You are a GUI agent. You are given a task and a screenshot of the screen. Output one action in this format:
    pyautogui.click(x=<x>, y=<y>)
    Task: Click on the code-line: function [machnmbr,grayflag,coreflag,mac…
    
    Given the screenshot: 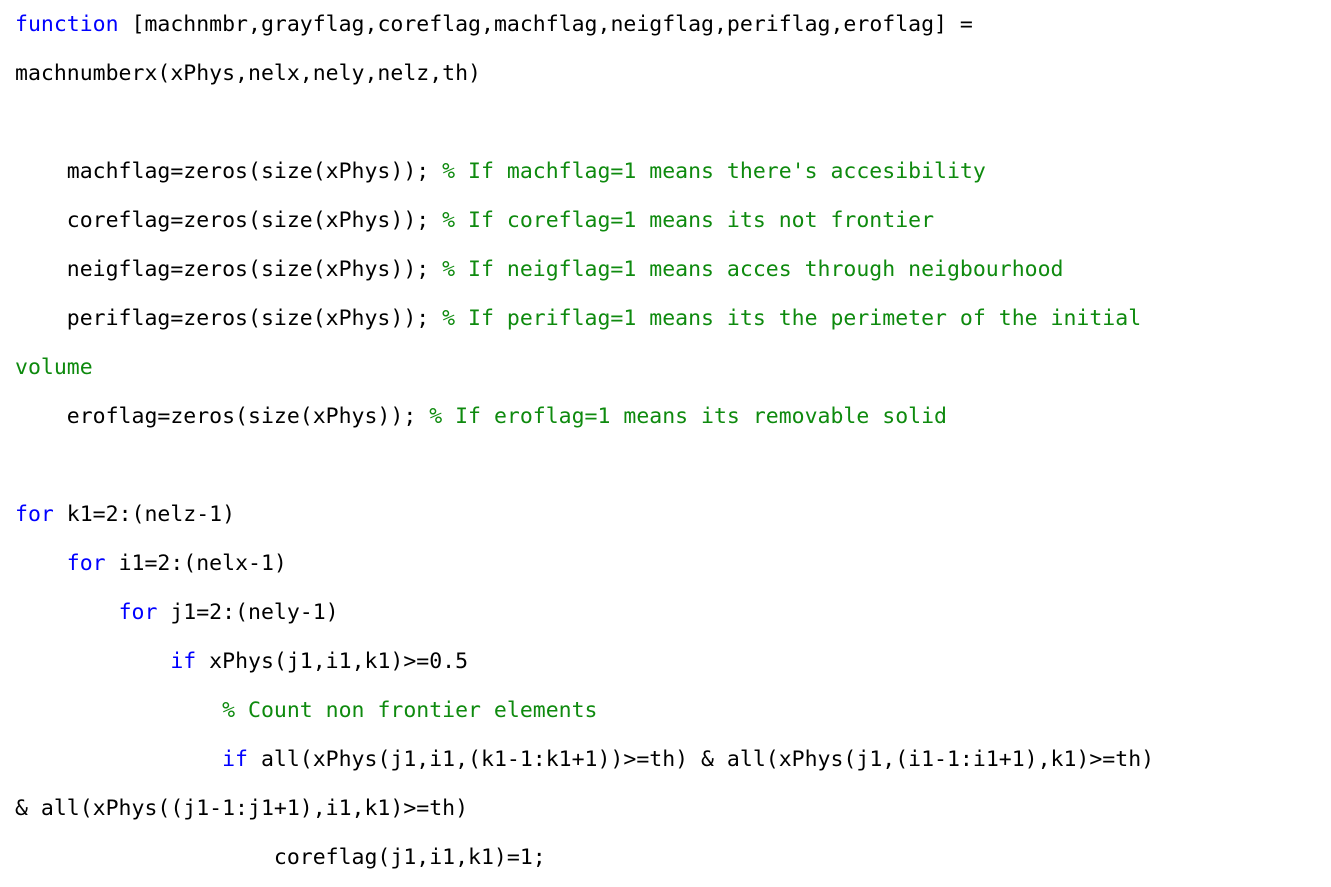 What is the action you would take?
    pyautogui.click(x=665, y=24)
    